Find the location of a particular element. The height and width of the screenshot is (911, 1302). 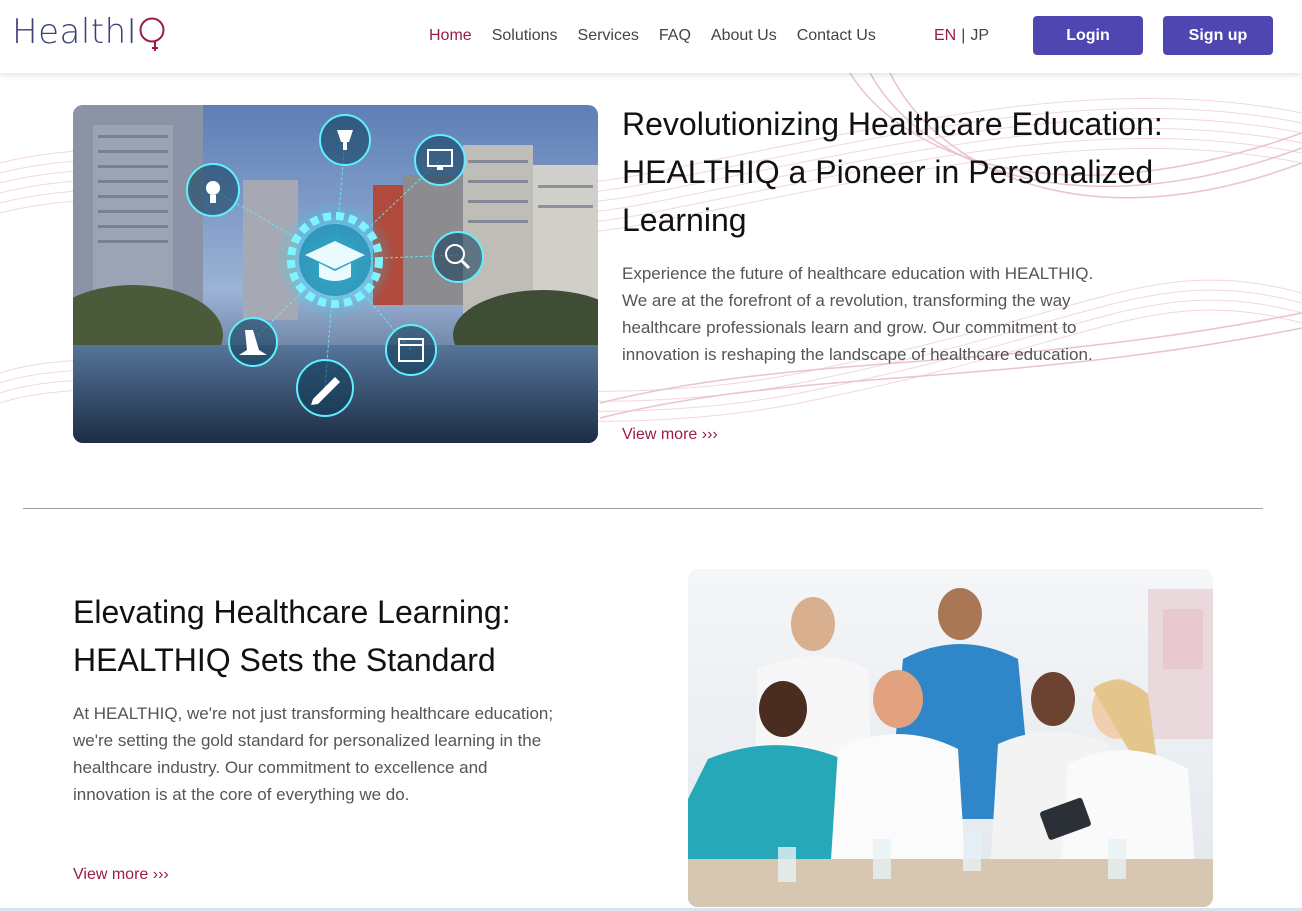

logo-text: Health is located at coordinates (69, 32).